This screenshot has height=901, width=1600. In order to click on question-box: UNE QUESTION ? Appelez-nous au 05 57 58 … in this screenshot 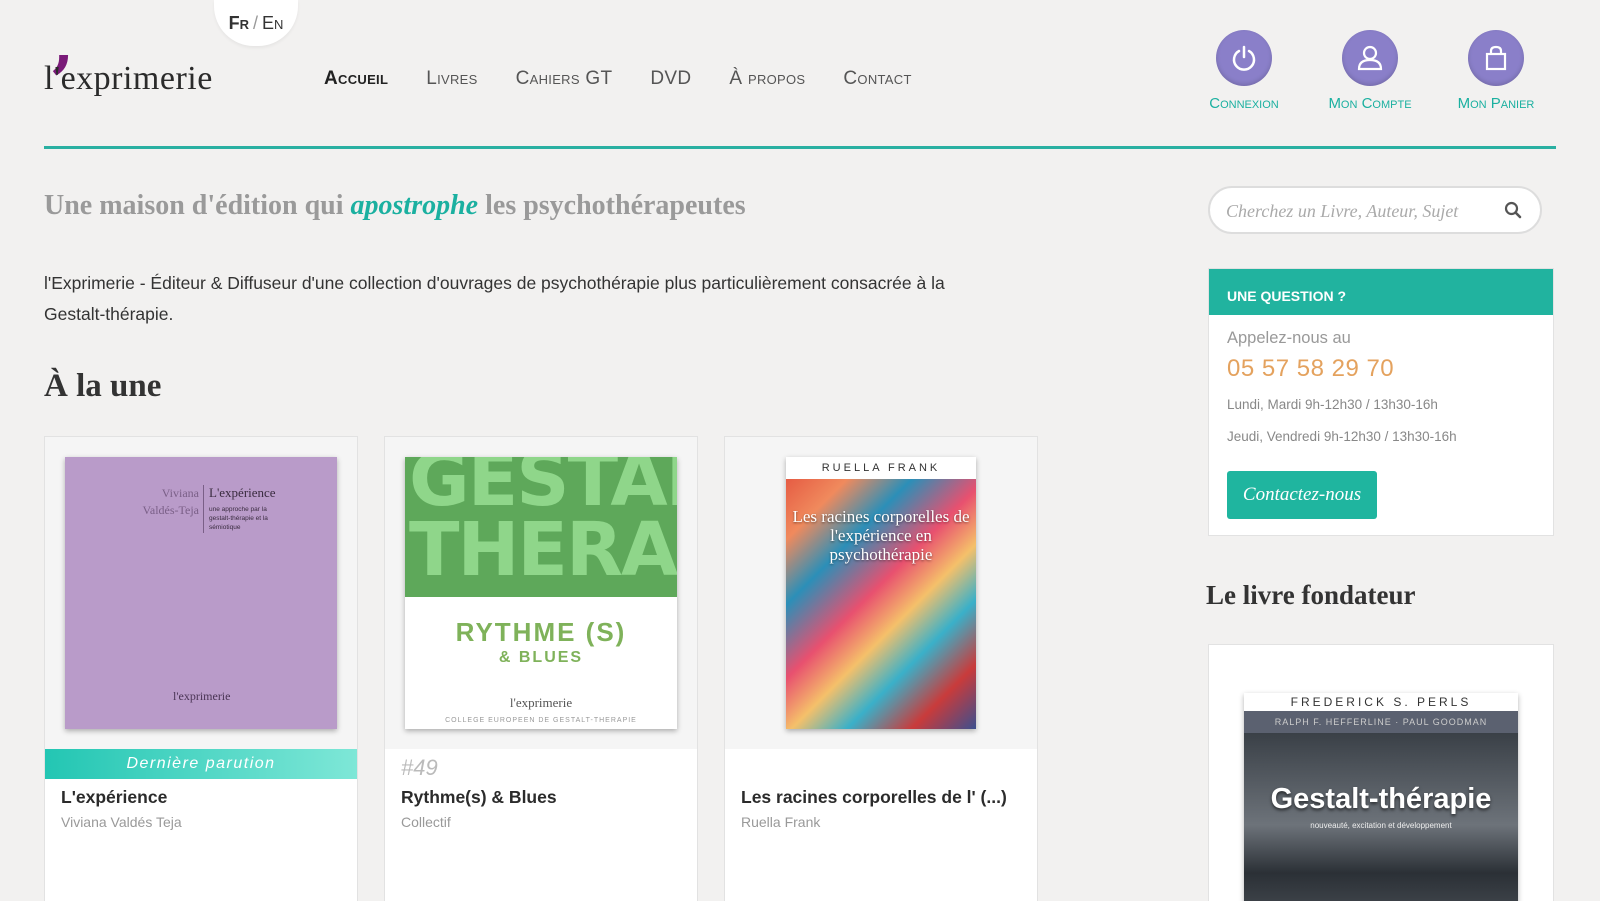, I will do `click(1381, 402)`.